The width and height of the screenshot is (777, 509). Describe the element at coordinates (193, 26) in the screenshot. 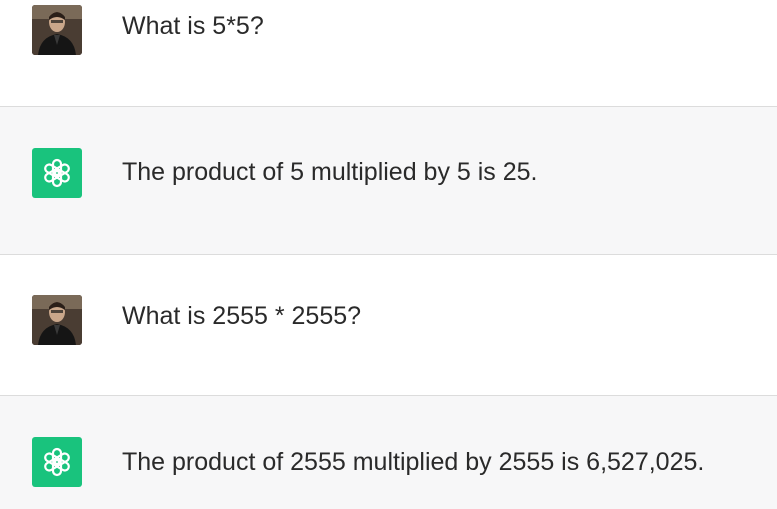

I see `message-text: What is 5*5?` at that location.